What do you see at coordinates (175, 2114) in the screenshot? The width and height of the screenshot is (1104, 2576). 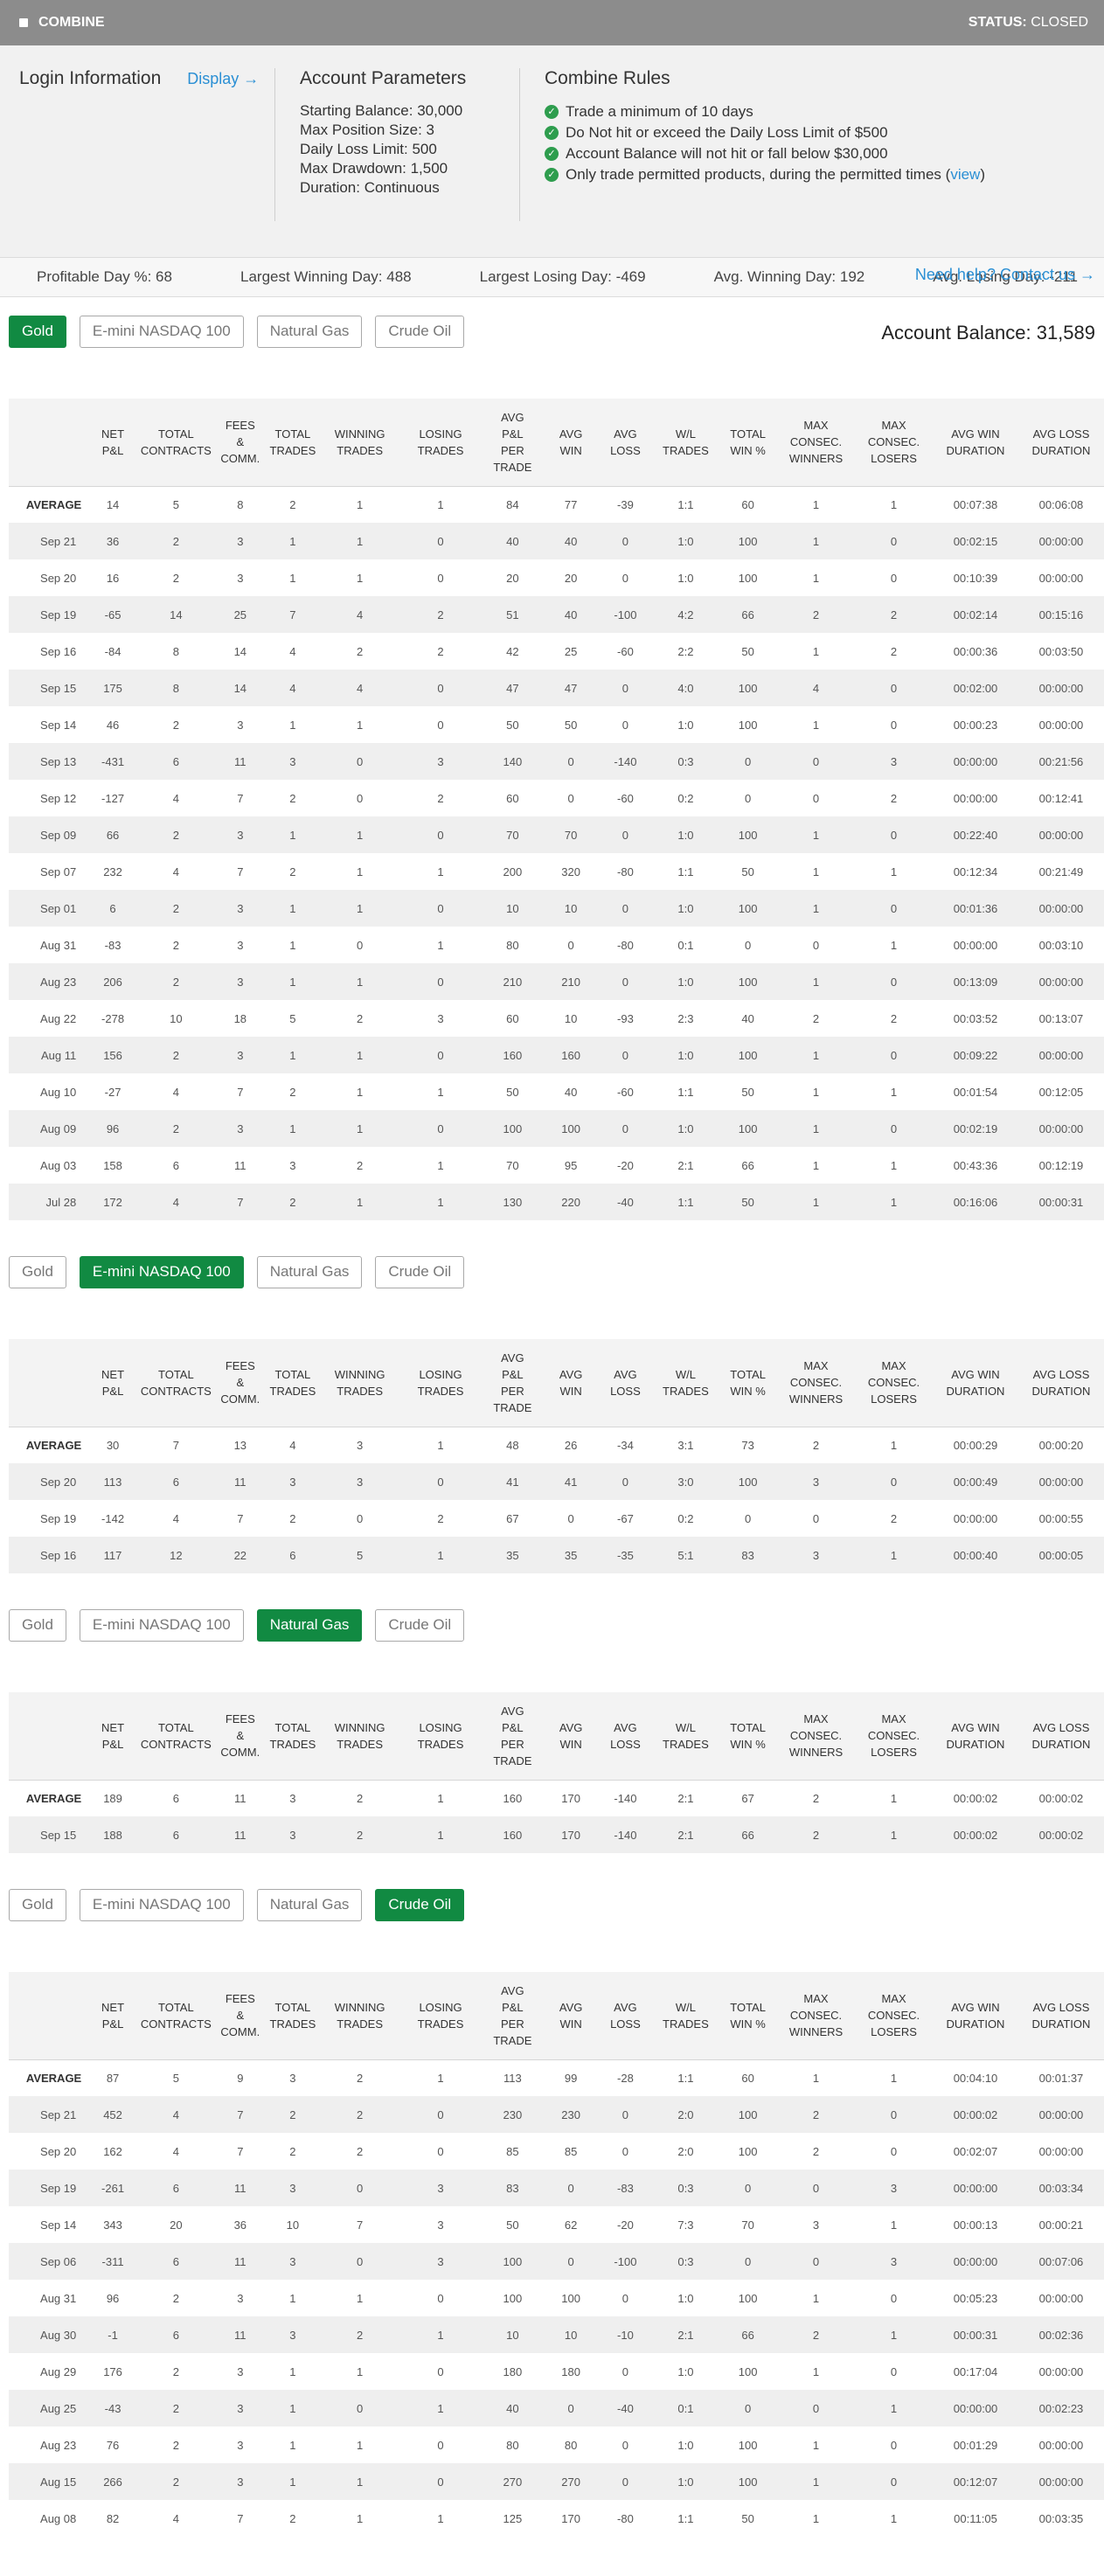 I see `table-cell: 4` at bounding box center [175, 2114].